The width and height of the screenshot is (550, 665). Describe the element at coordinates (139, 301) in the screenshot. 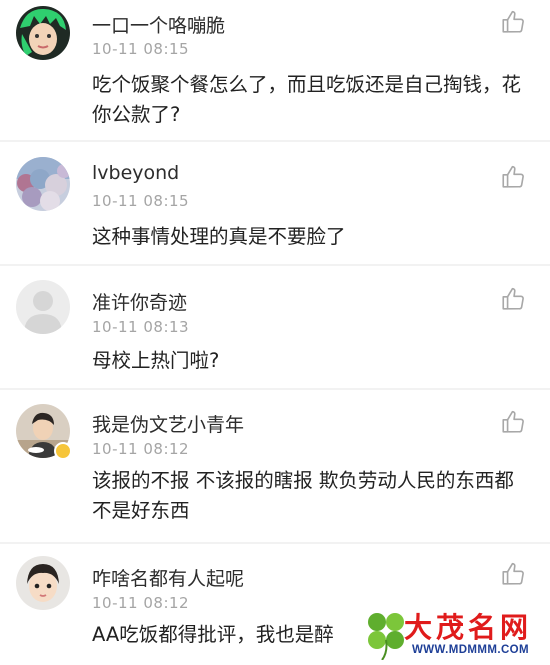

I see `comment-username: 准许你奇迹` at that location.